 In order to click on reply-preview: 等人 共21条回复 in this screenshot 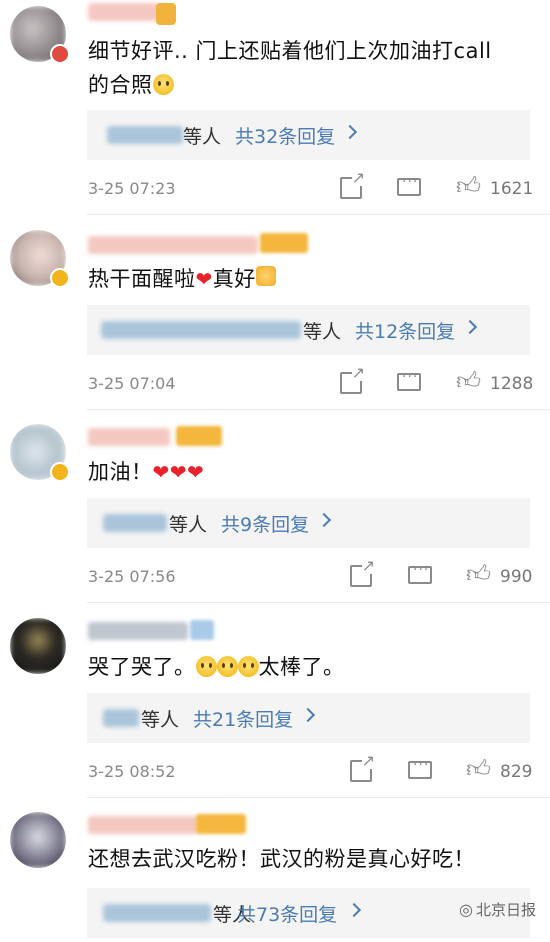, I will do `click(308, 718)`.